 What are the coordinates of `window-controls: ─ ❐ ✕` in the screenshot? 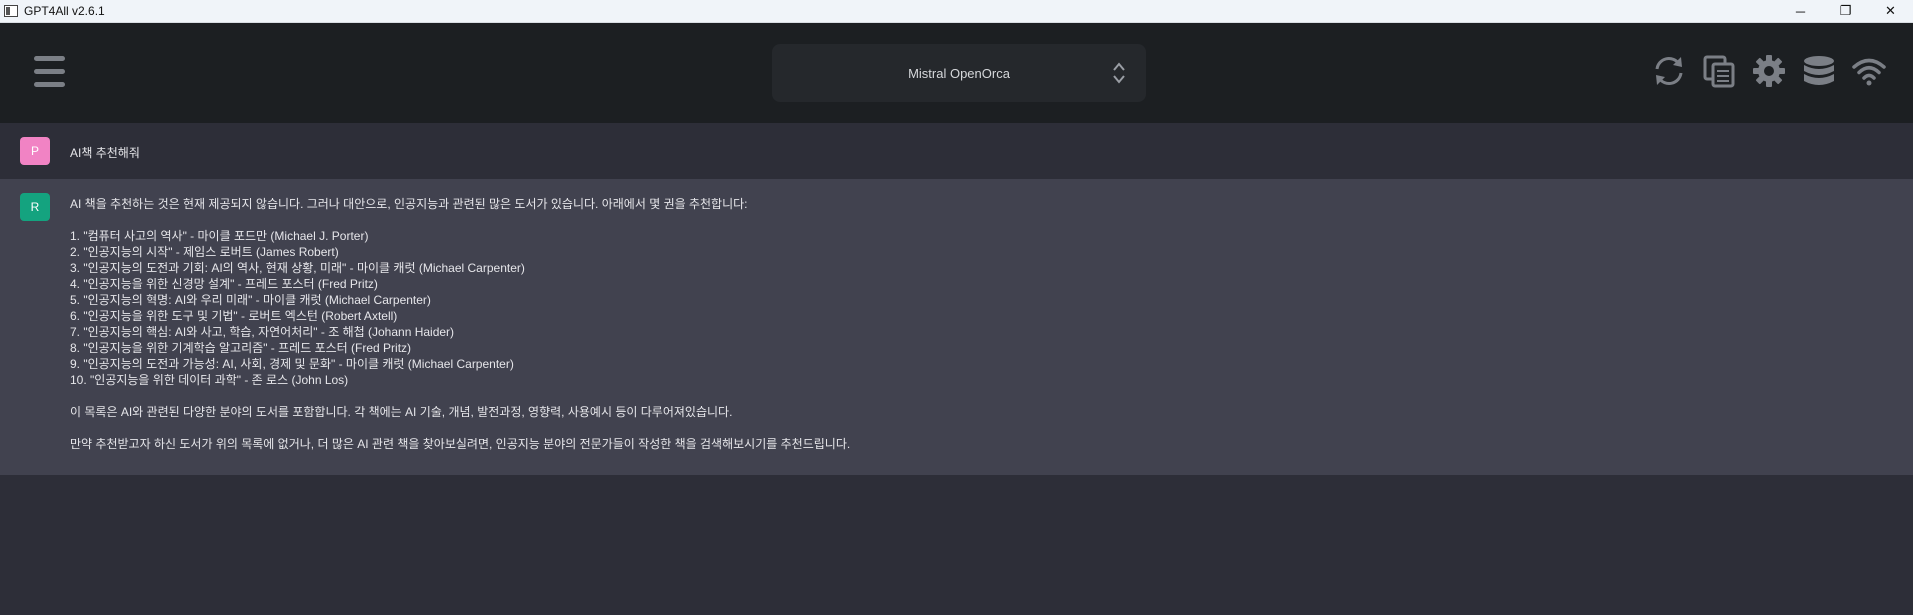 It's located at (1845, 11).